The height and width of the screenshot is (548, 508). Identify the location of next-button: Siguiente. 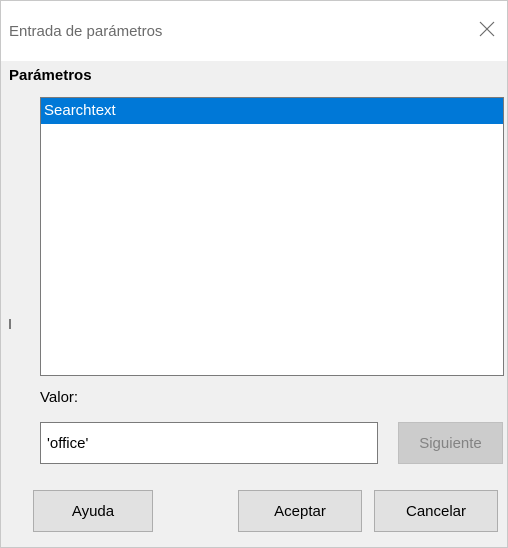
(450, 443).